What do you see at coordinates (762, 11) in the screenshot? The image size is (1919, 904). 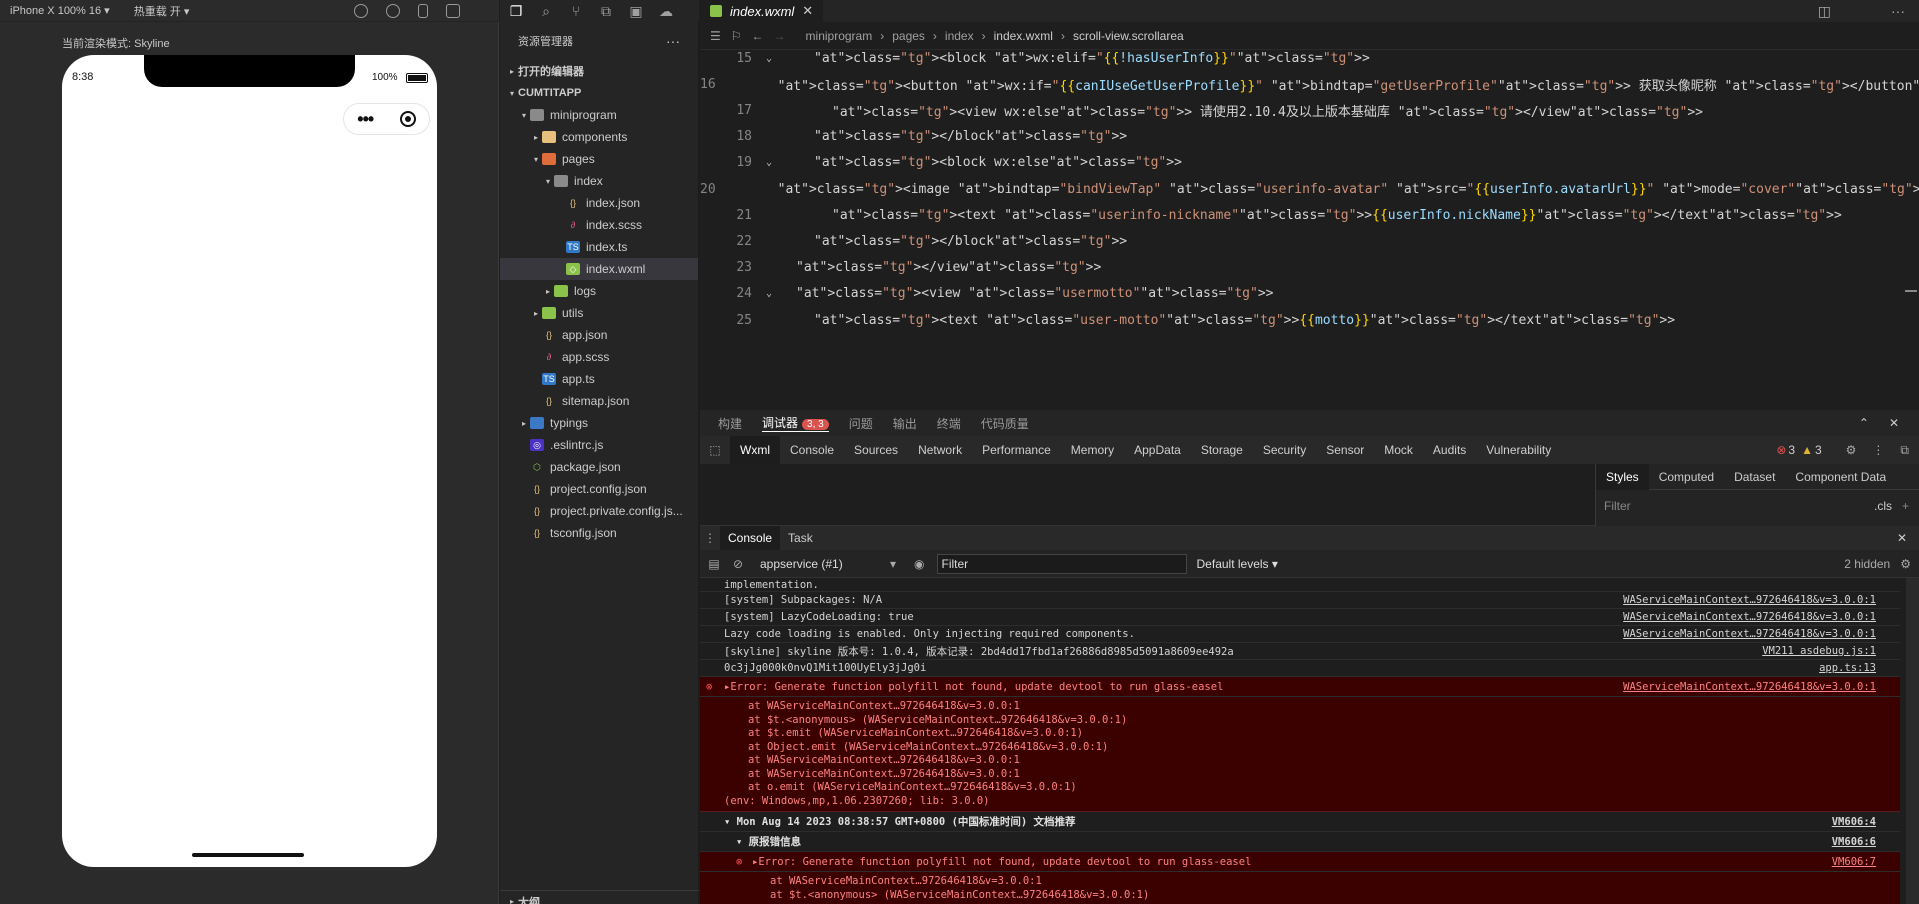 I see `tab-index-wxml: index.wxml ✕` at bounding box center [762, 11].